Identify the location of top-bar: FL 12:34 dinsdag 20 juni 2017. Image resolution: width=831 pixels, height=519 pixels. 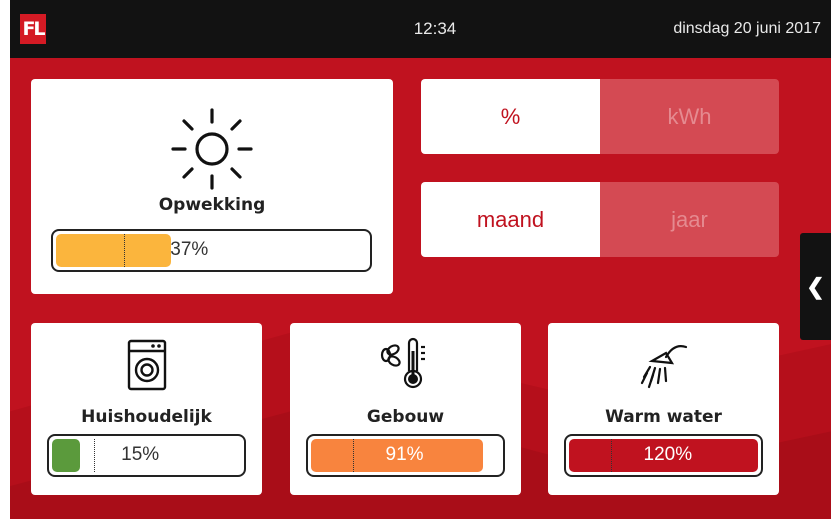
(420, 29).